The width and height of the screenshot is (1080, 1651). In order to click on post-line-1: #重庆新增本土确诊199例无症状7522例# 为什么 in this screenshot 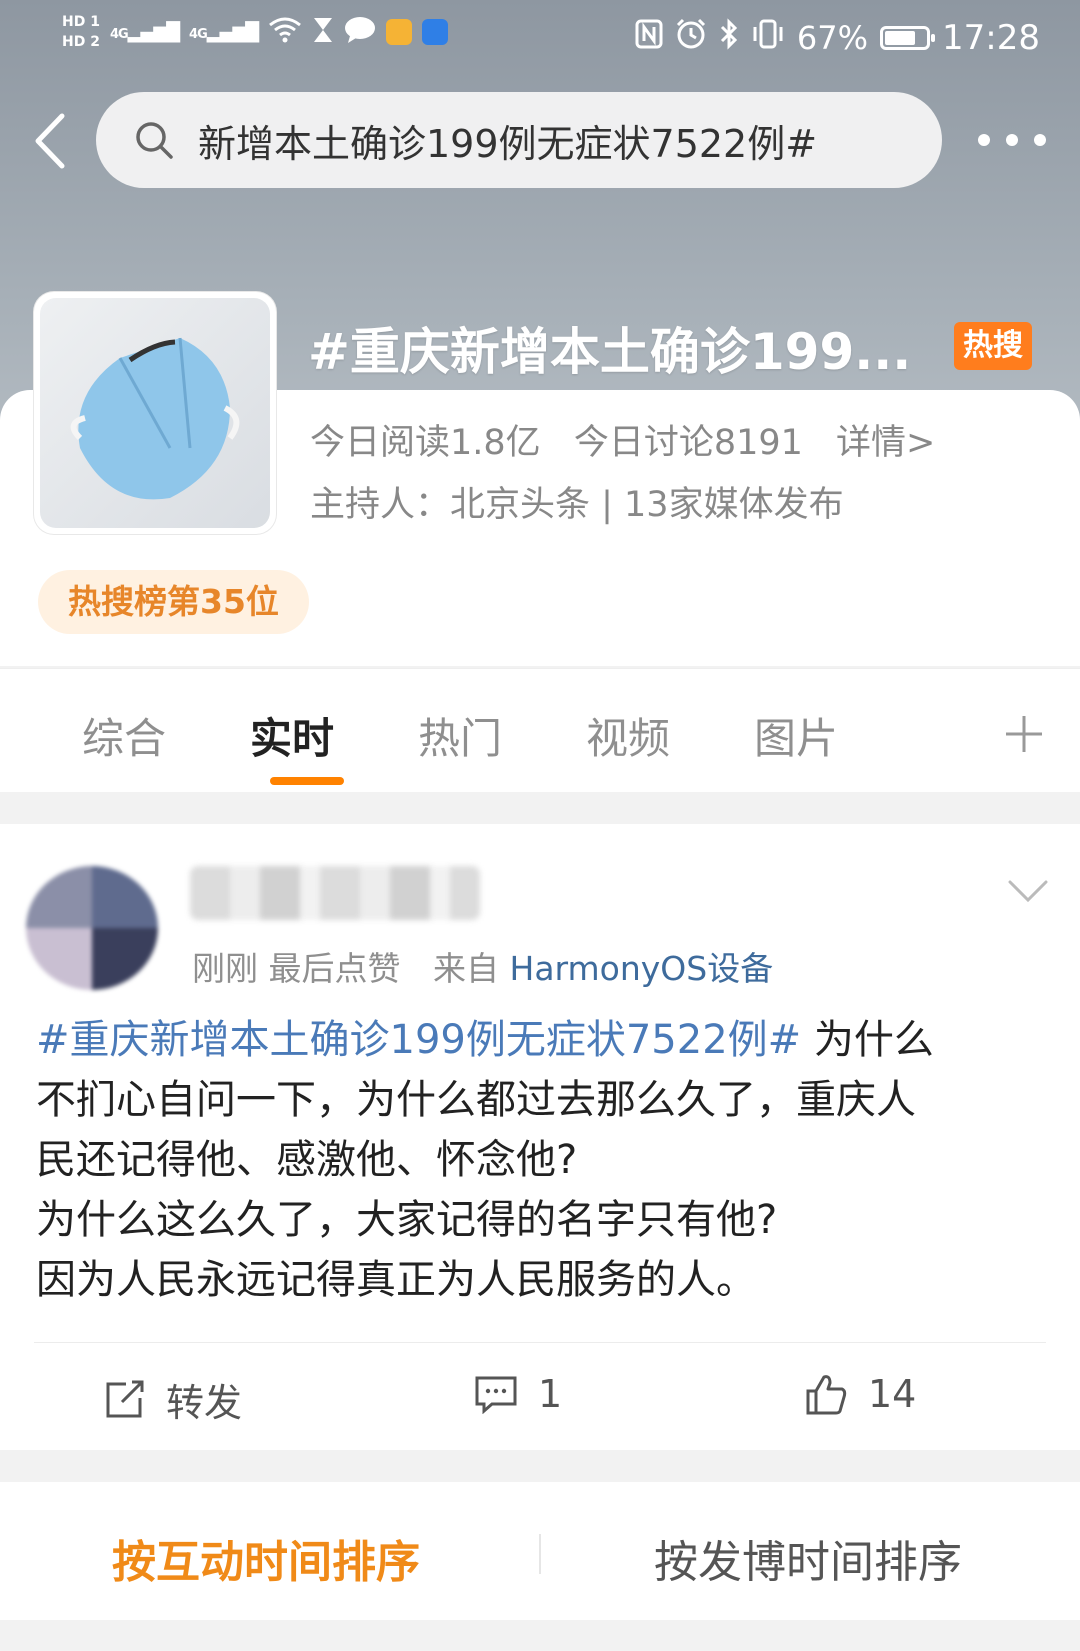, I will do `click(541, 1040)`.